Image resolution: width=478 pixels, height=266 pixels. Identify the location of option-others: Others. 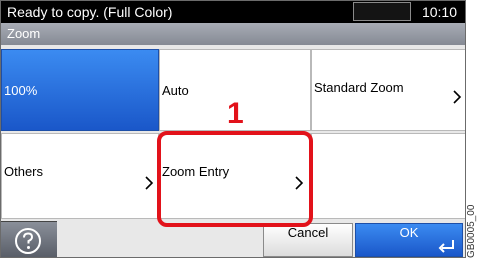
(80, 176).